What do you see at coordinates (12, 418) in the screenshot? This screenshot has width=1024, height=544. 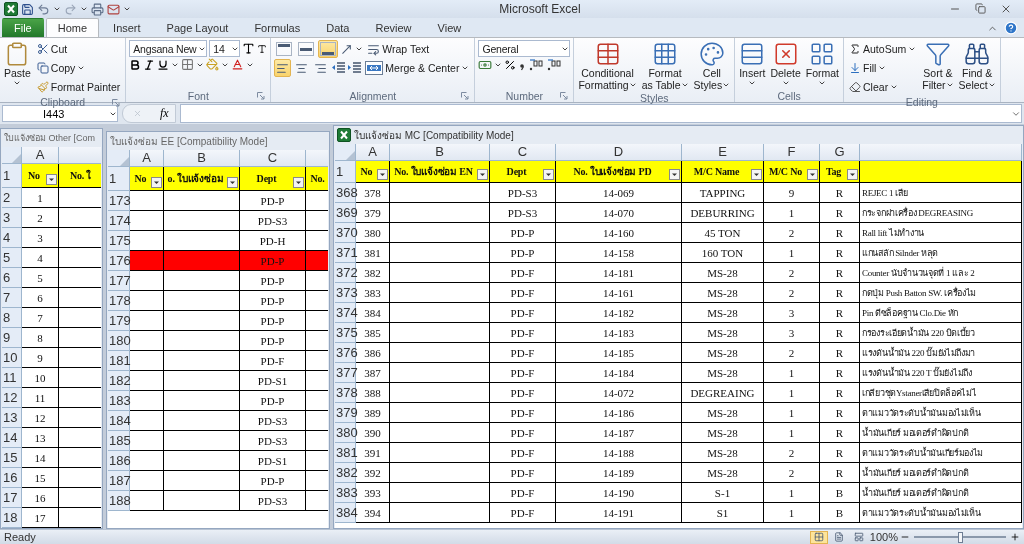 I see `row-number: 13` at bounding box center [12, 418].